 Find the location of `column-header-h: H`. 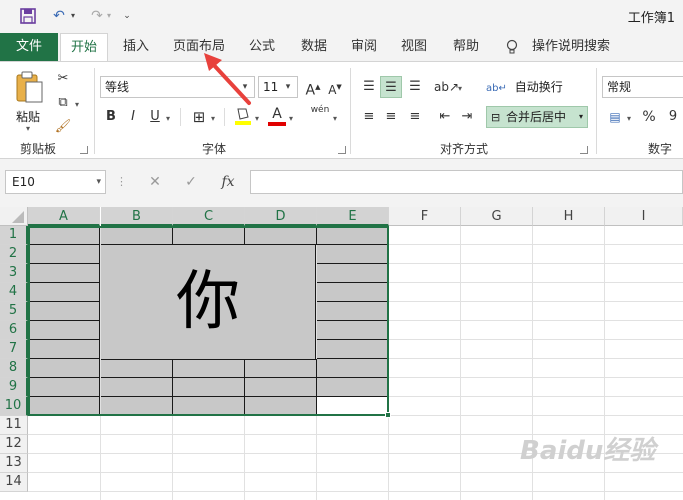

column-header-h: H is located at coordinates (569, 216).